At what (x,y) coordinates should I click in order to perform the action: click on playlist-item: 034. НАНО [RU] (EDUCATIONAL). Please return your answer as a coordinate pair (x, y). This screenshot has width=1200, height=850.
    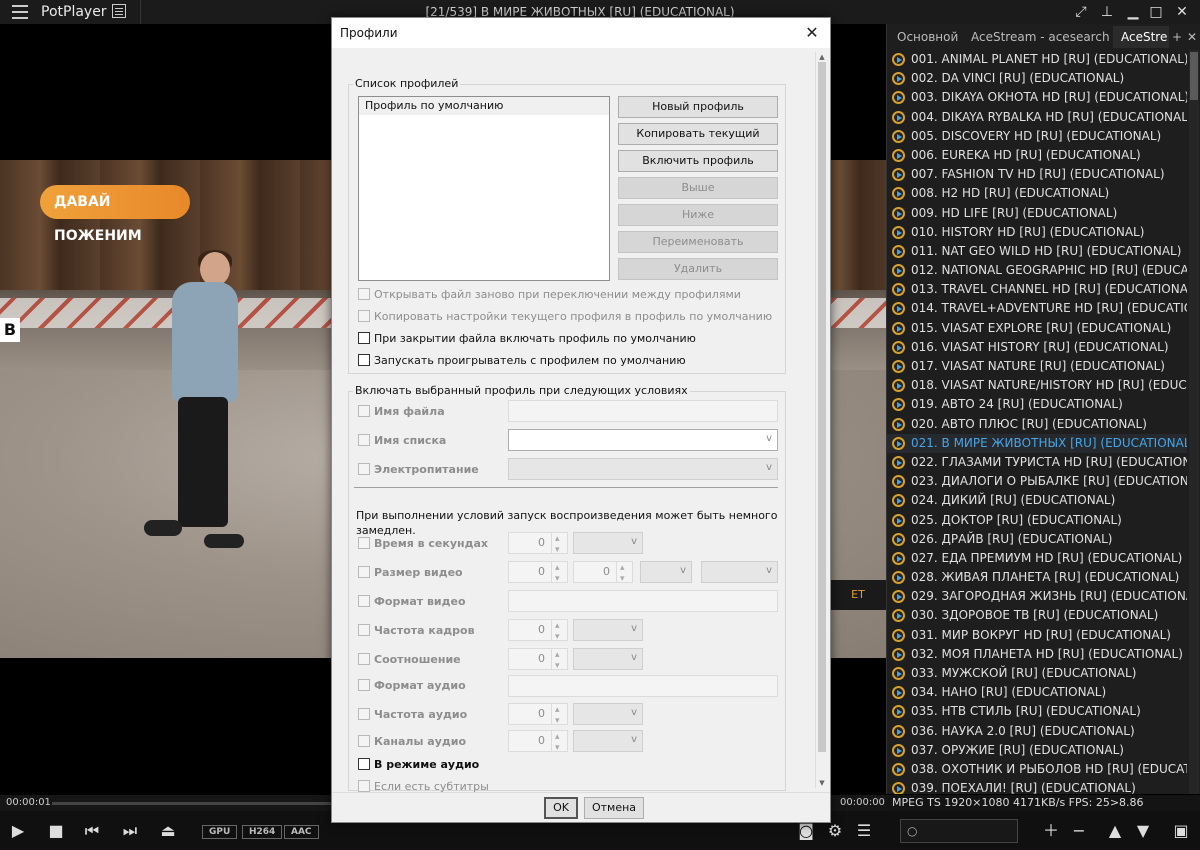
    Looking at the image, I should click on (1037, 692).